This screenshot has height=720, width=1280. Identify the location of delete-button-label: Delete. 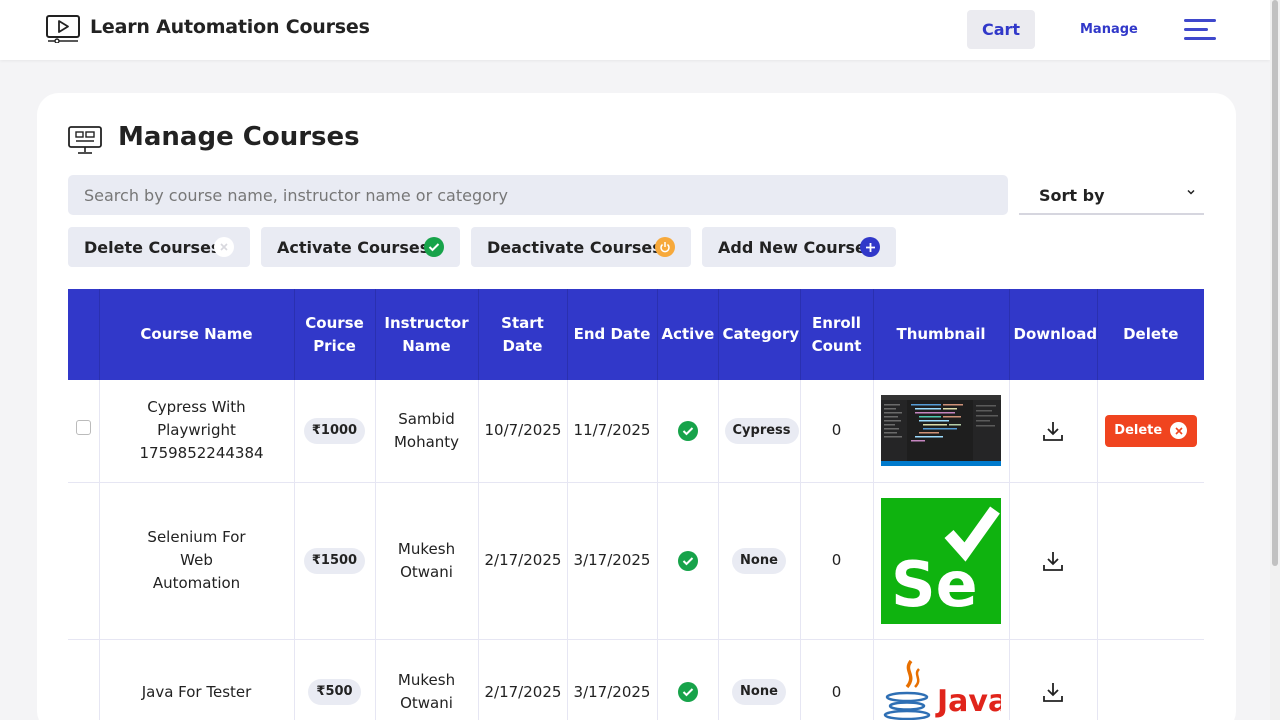
(1138, 431).